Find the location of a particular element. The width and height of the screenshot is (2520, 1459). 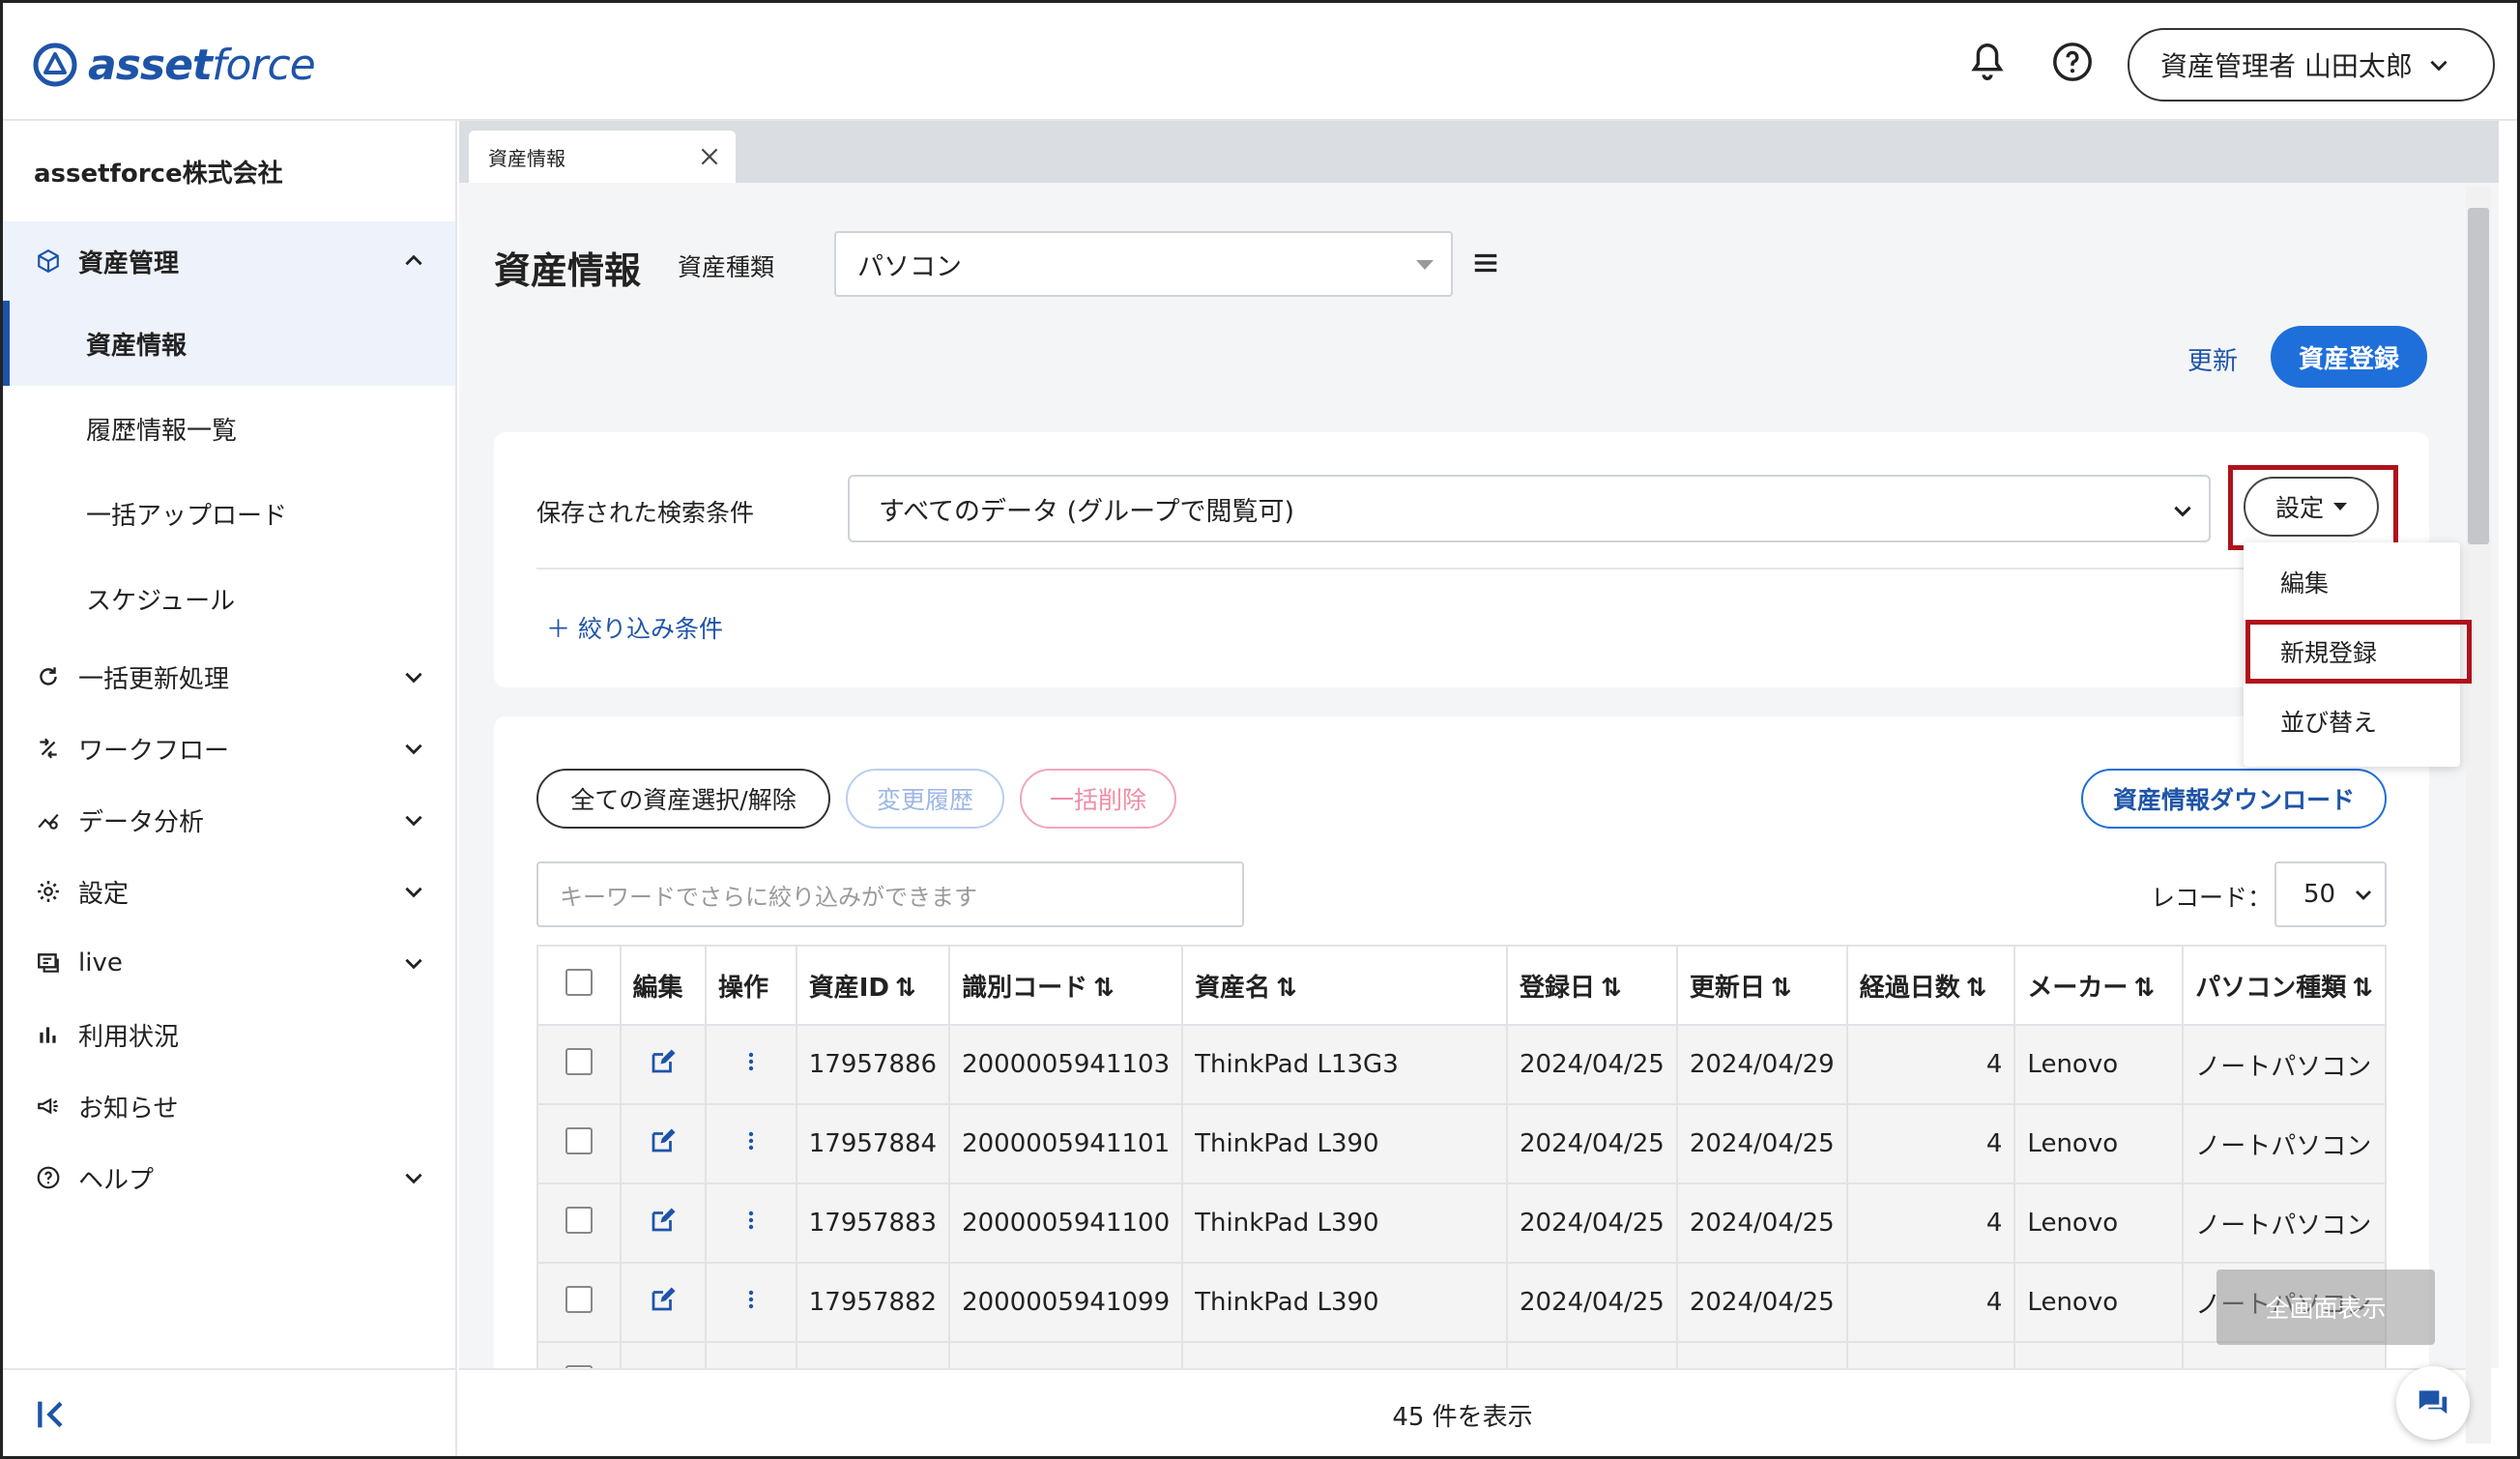

registered-date: 2024/04/25 is located at coordinates (1592, 1302).